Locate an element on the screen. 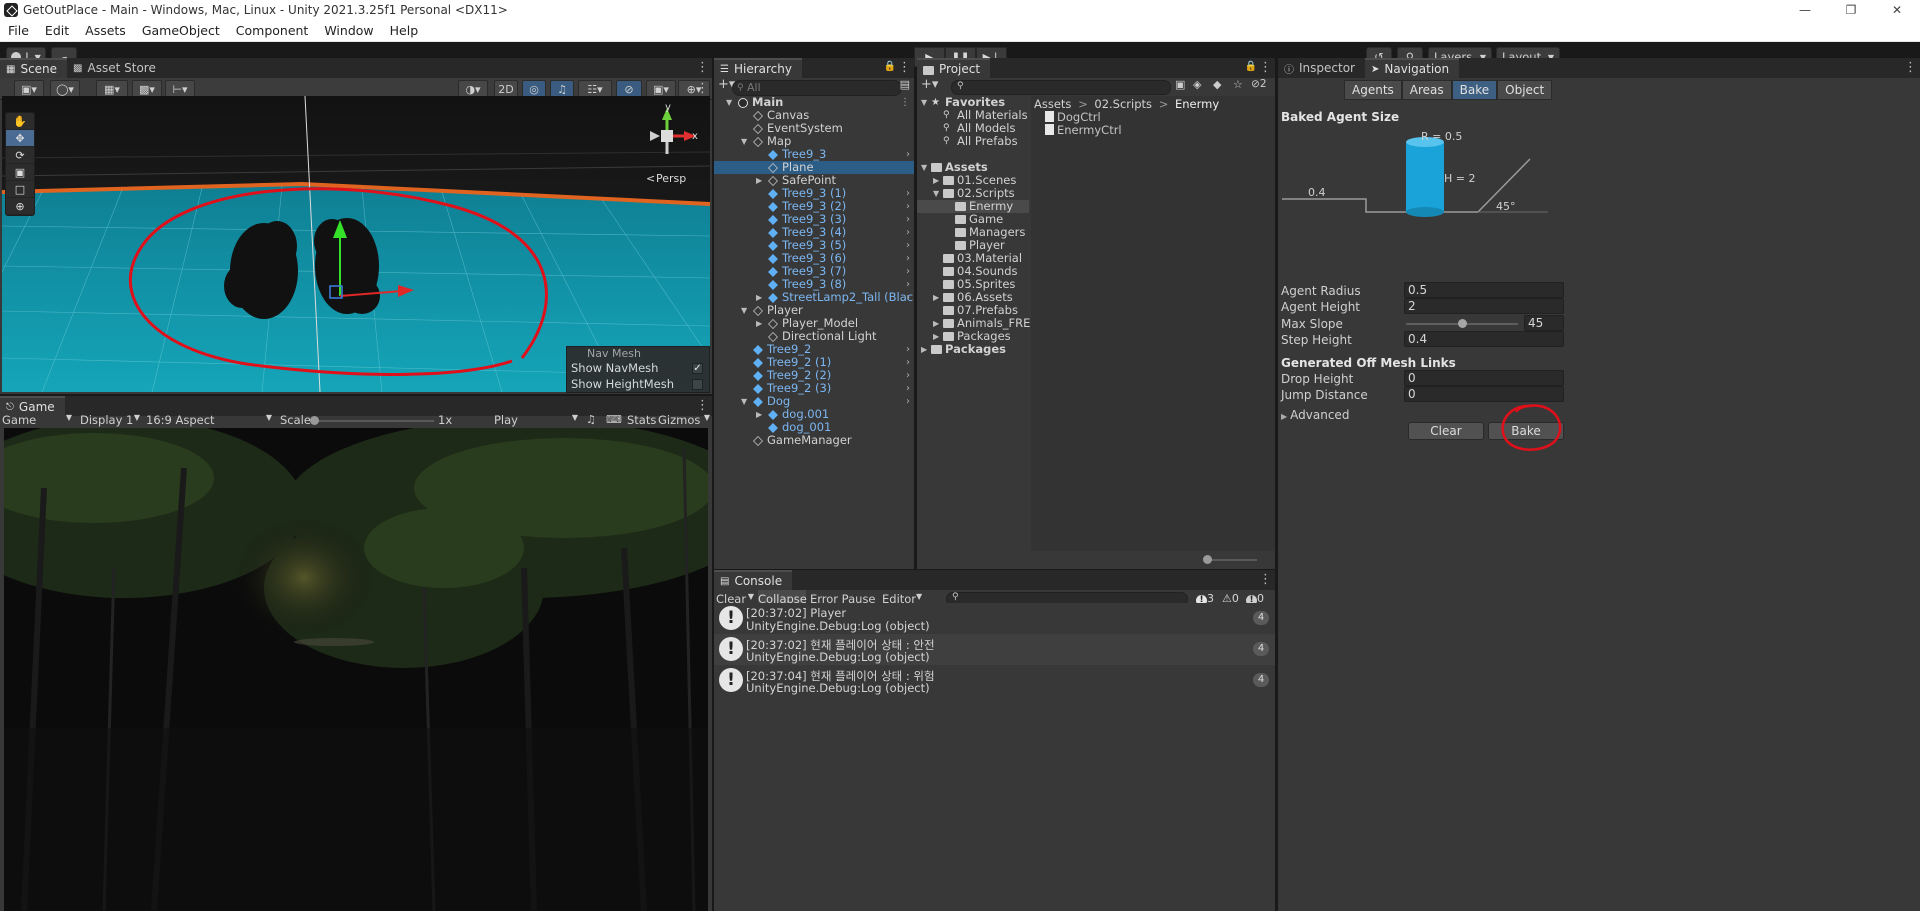 The width and height of the screenshot is (1920, 911). show-heightmesh-row: Show HeightMesh is located at coordinates (638, 384).